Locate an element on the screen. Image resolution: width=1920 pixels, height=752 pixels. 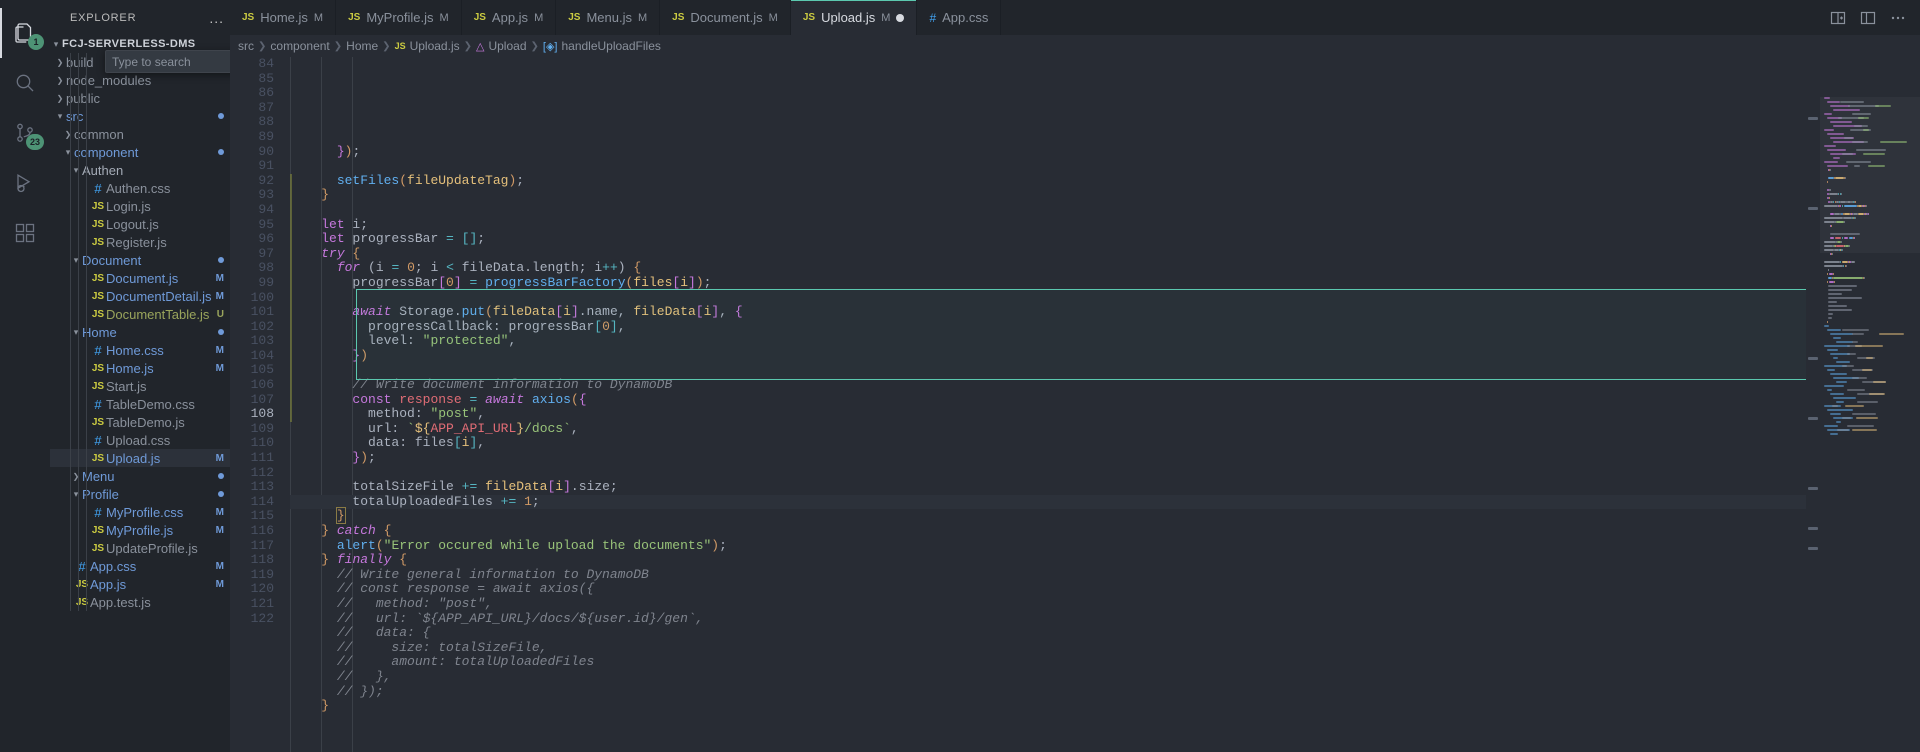
search-input is located at coordinates (168, 61).